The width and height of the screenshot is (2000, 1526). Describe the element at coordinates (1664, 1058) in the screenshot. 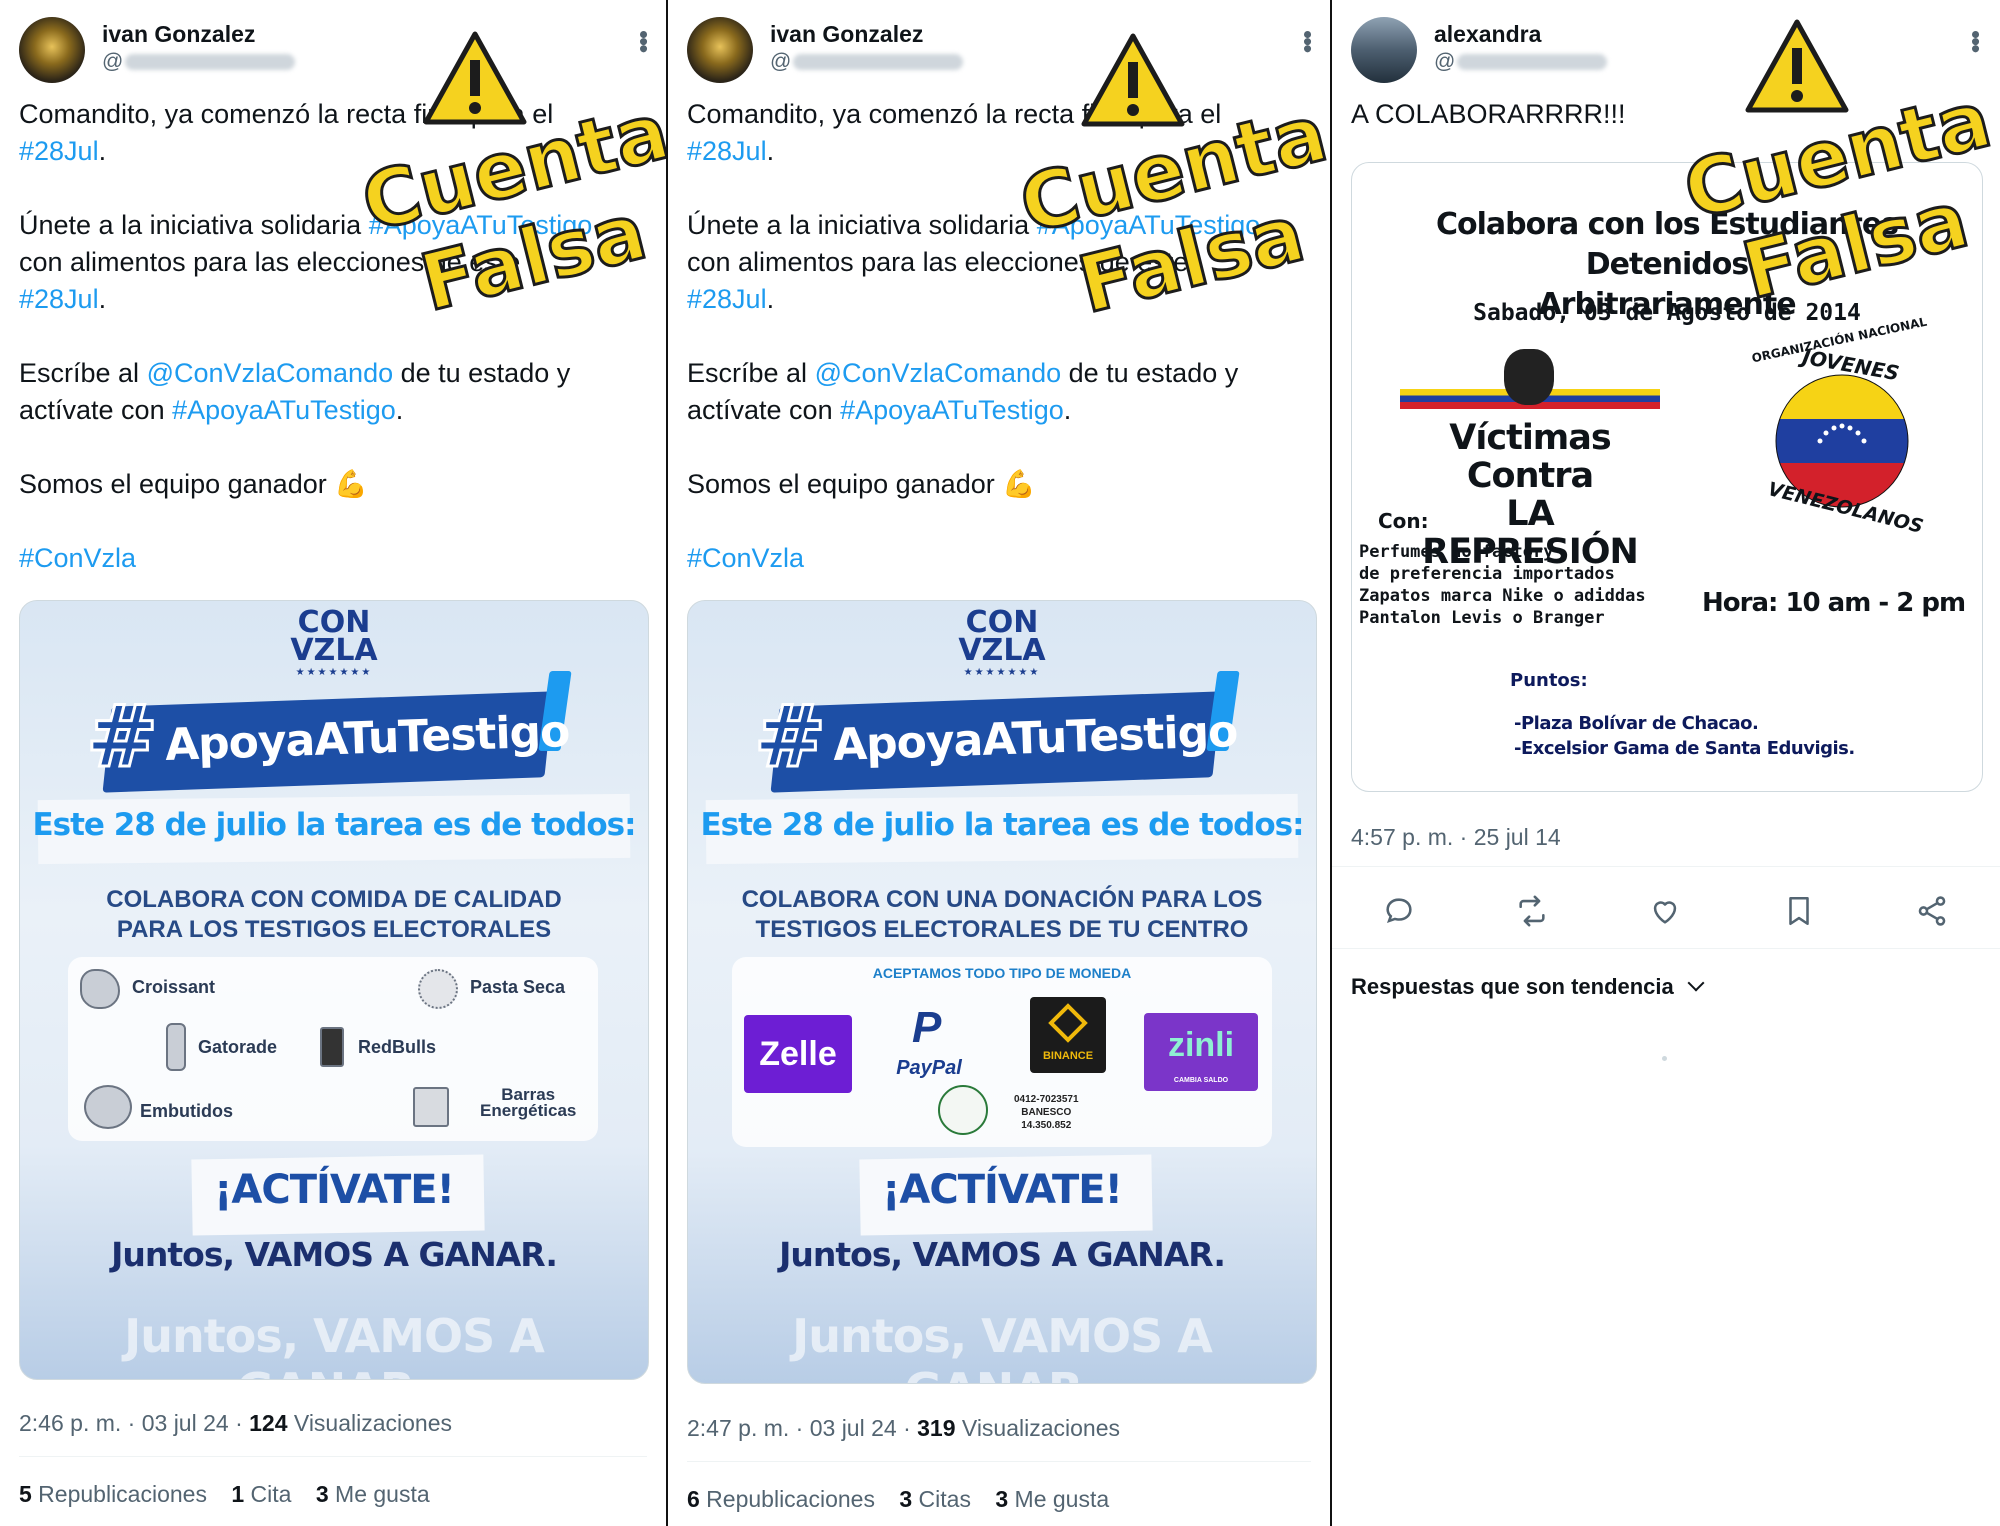

I see `loading-indicator` at that location.